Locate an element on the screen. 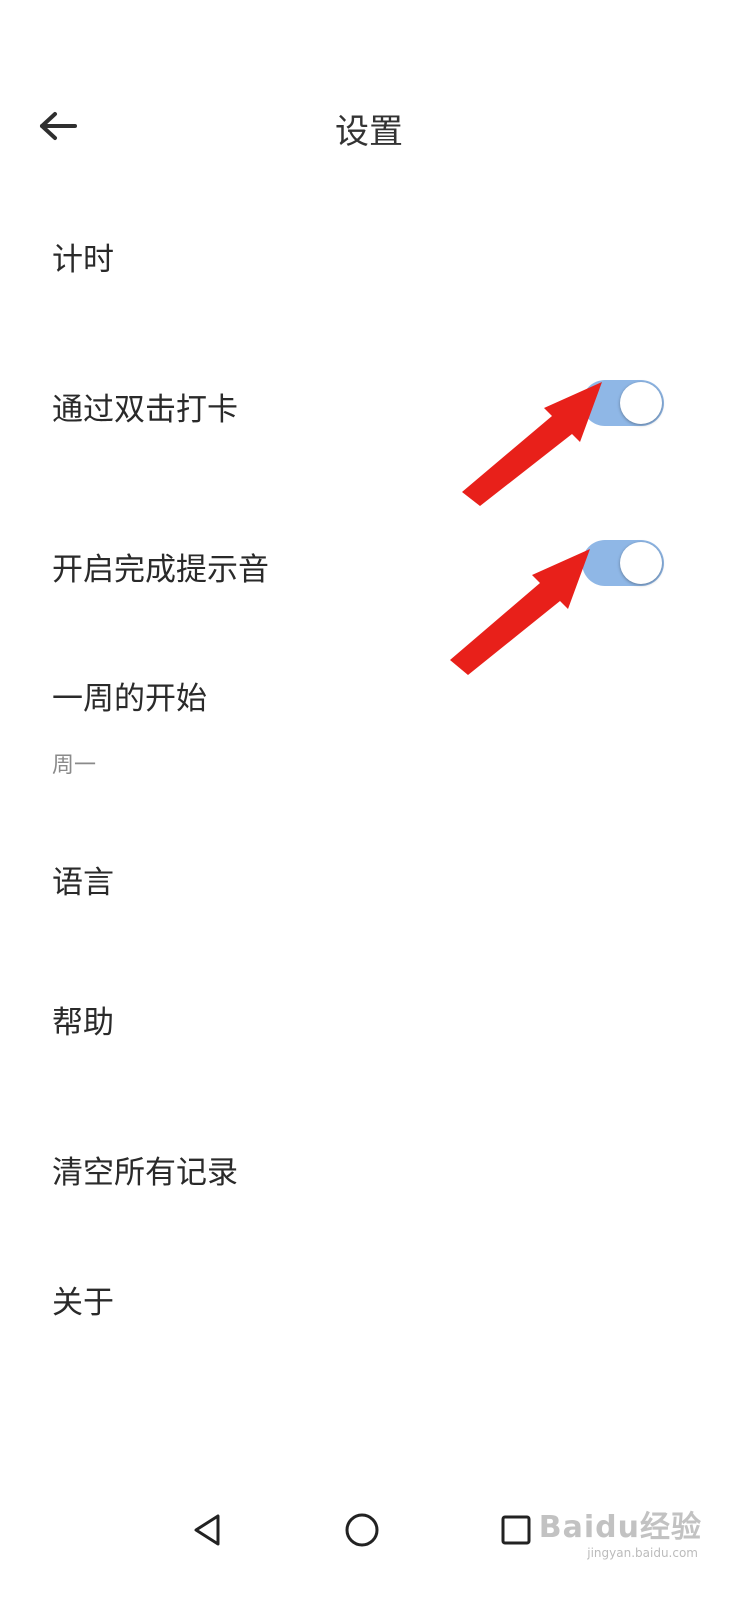 The width and height of the screenshot is (738, 1600). settings-item-clear-records: 清空所有记录 is located at coordinates (369, 1170).